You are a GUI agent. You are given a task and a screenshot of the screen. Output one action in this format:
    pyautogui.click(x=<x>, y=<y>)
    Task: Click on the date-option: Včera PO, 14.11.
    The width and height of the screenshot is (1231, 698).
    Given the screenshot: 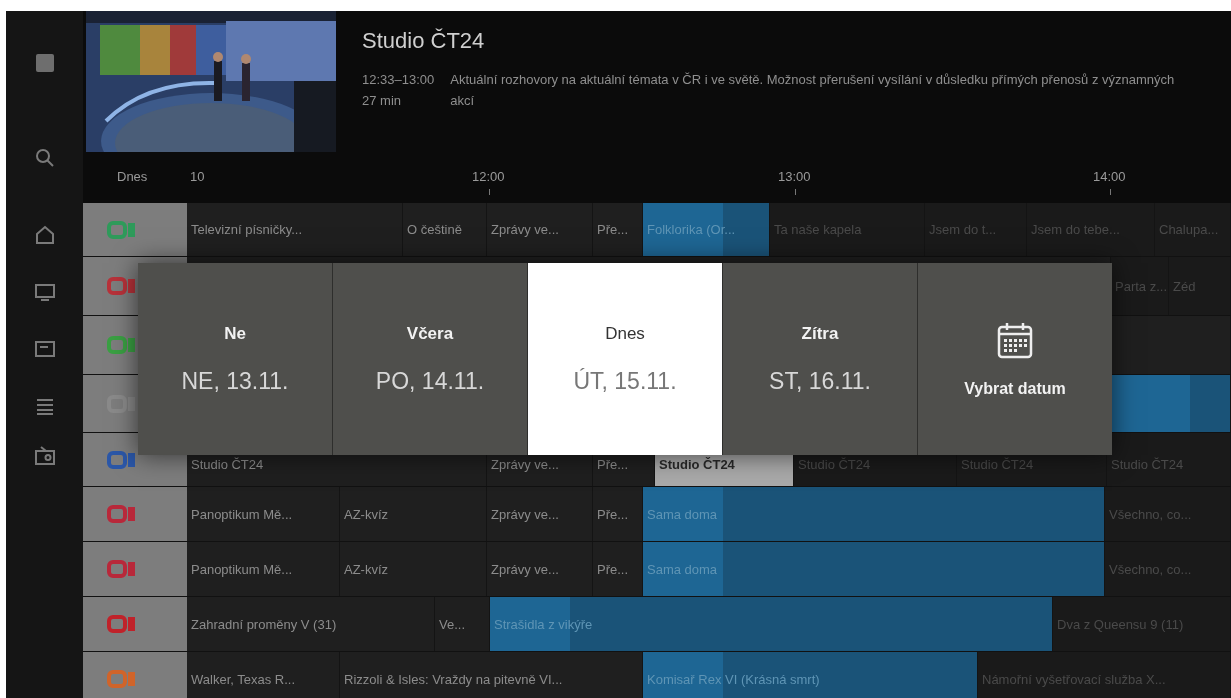 What is the action you would take?
    pyautogui.click(x=430, y=359)
    